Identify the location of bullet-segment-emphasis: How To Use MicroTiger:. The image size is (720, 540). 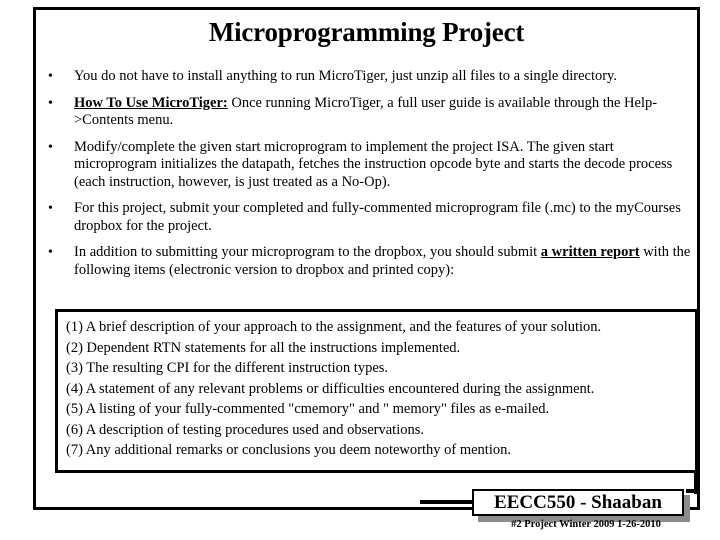
(151, 102).